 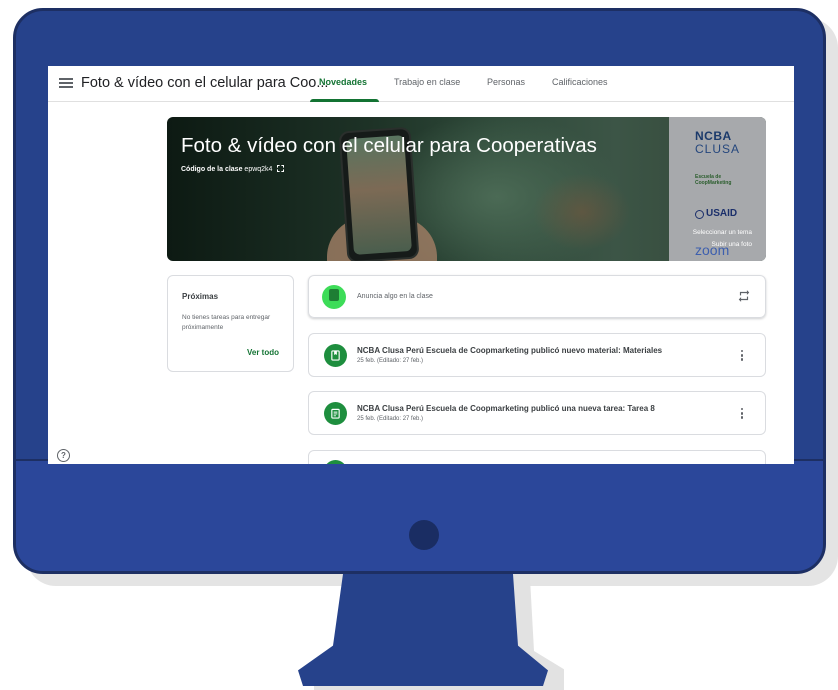 What do you see at coordinates (718, 149) in the screenshot?
I see `clusa-logo: CLUSA` at bounding box center [718, 149].